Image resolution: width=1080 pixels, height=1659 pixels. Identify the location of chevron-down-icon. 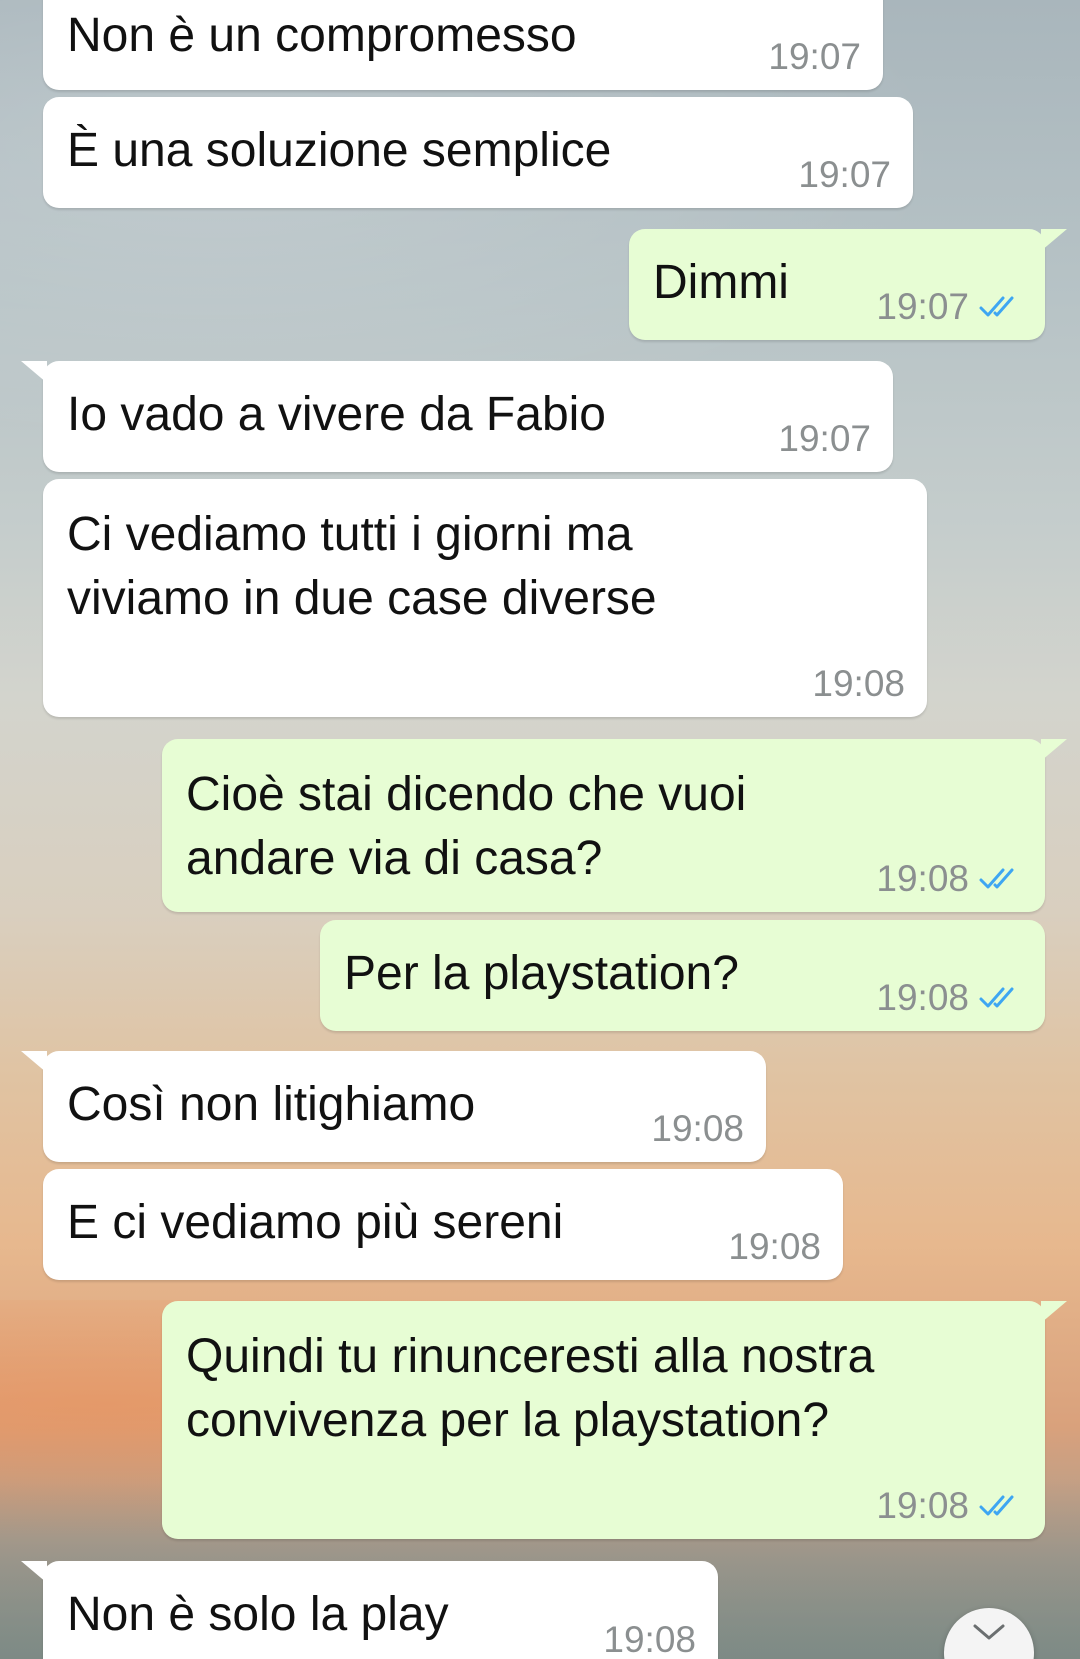
(989, 1632).